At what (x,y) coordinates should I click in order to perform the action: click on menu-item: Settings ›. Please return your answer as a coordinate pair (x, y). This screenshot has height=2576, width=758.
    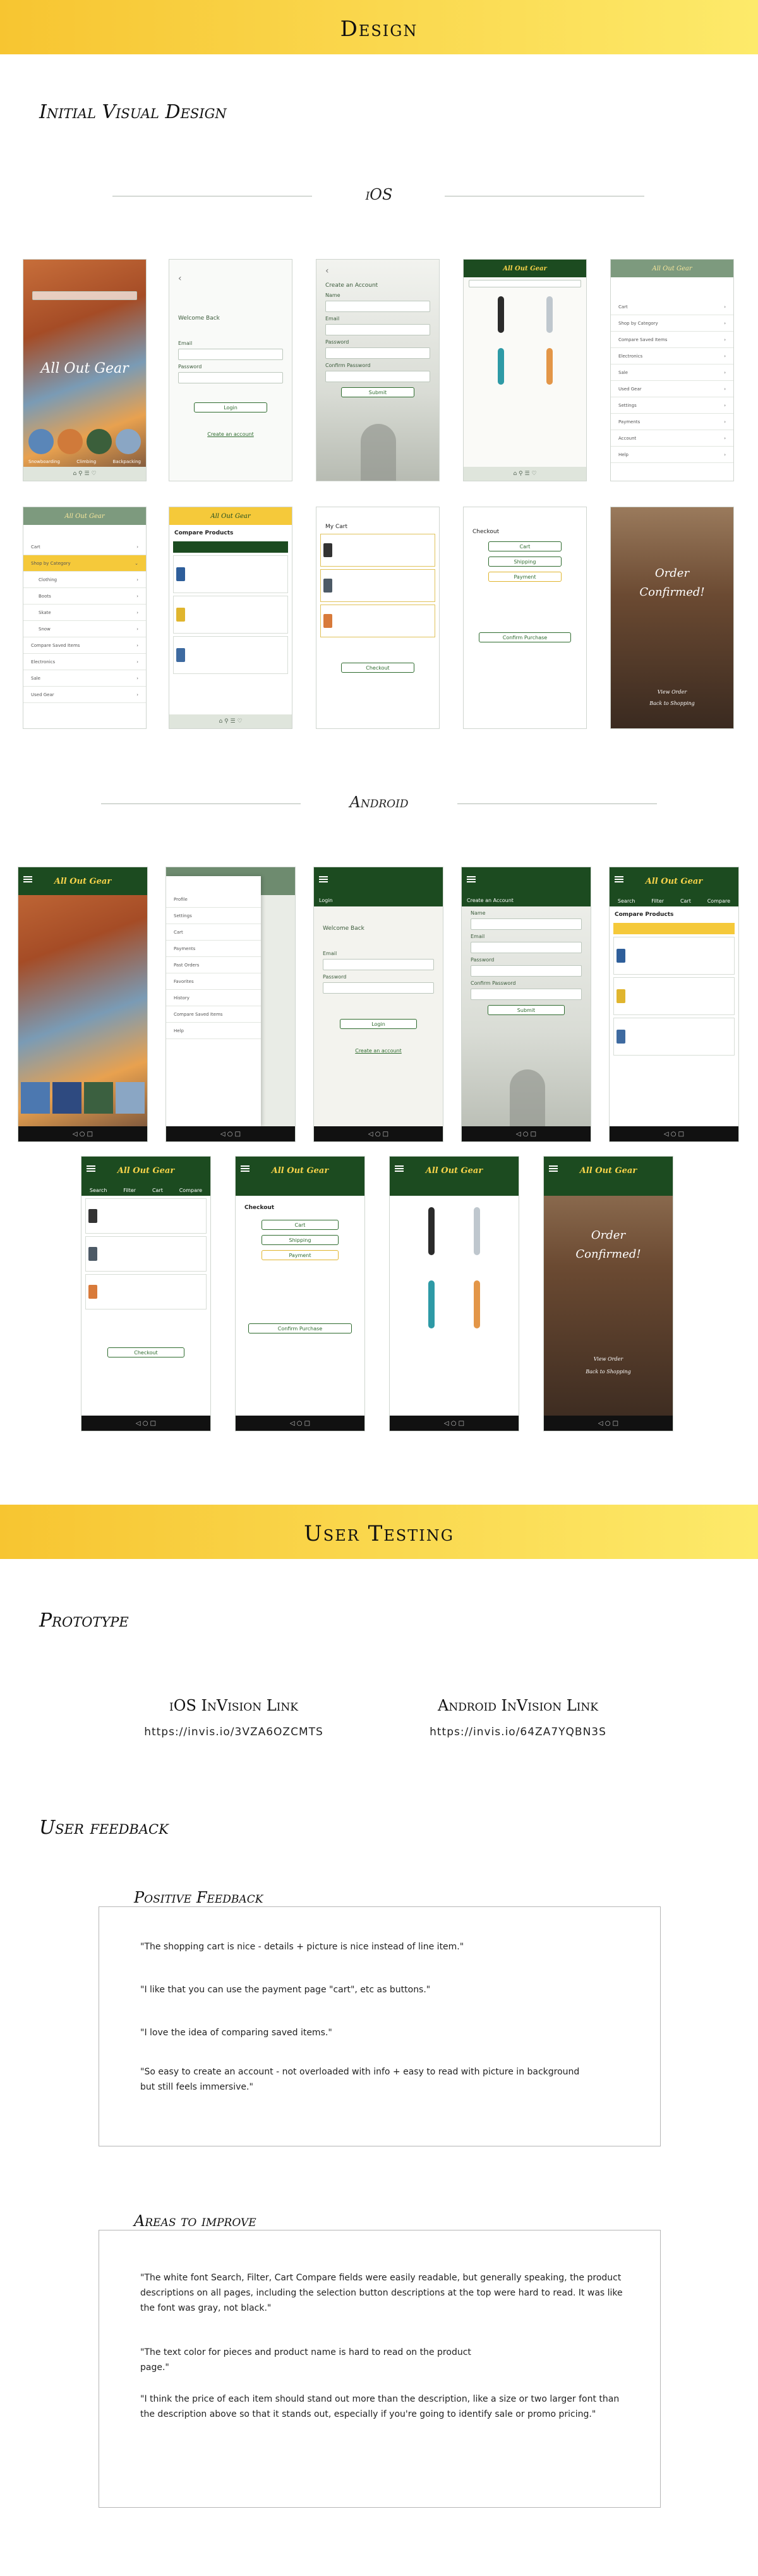
    Looking at the image, I should click on (672, 405).